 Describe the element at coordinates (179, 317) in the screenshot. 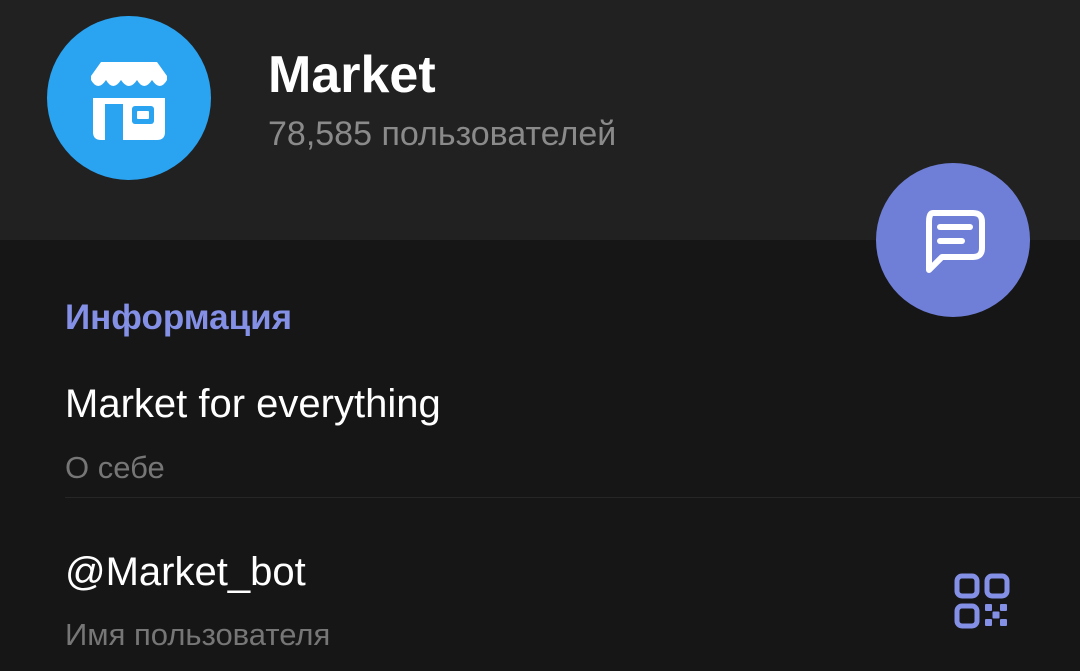

I see `section-title-info: Информация` at that location.